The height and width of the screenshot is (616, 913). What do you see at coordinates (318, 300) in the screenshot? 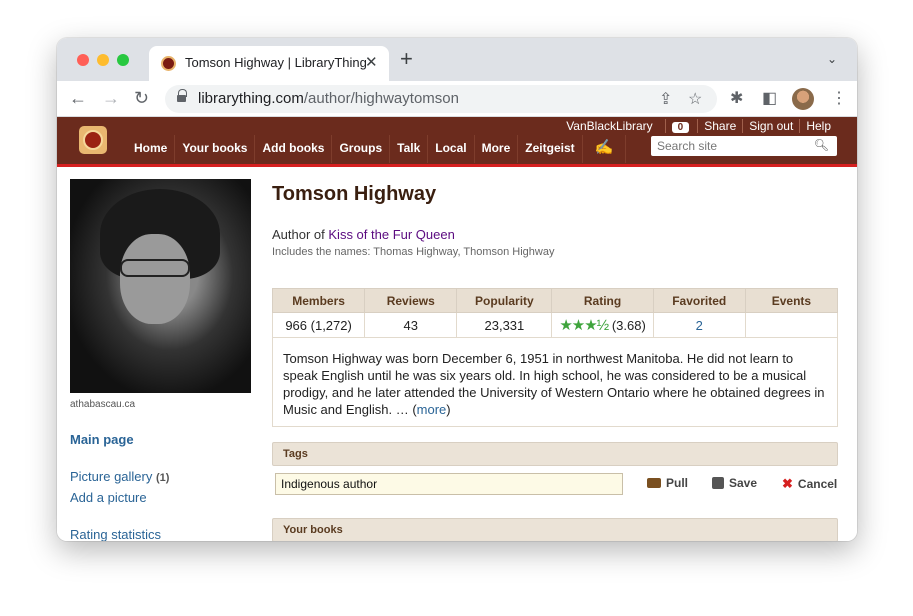
I see `header-members: Members` at bounding box center [318, 300].